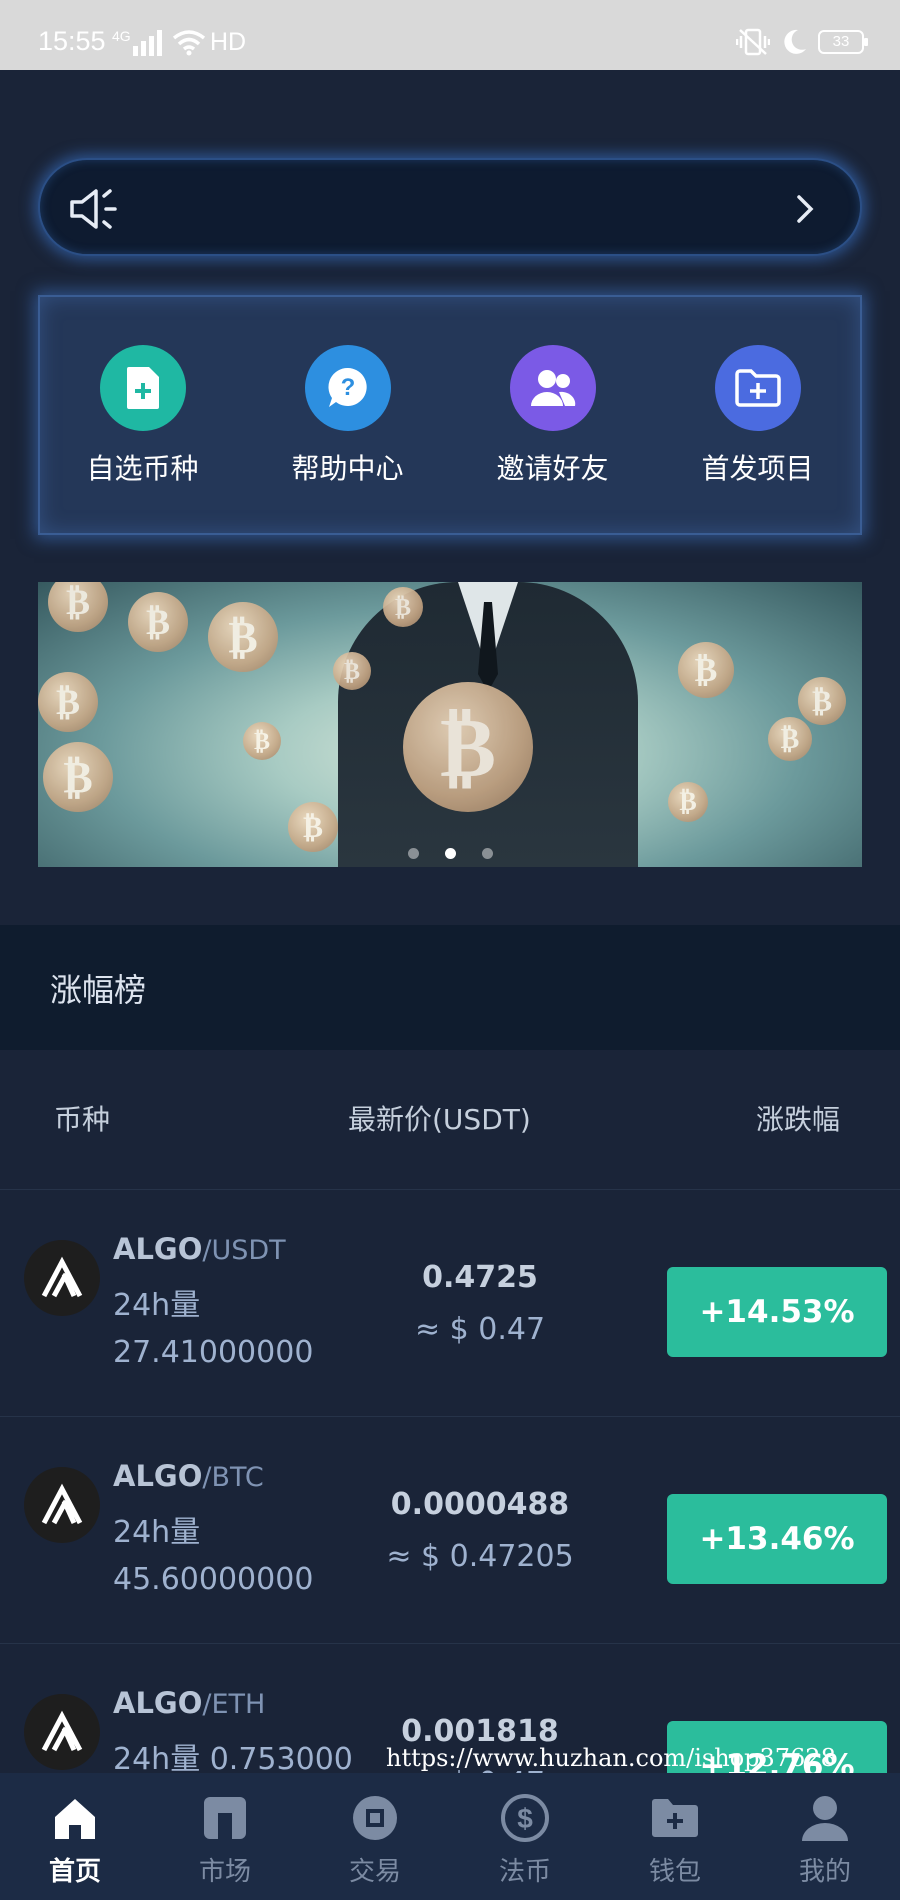 Image resolution: width=900 pixels, height=1900 pixels. Describe the element at coordinates (825, 1818) in the screenshot. I see `profile-icon` at that location.